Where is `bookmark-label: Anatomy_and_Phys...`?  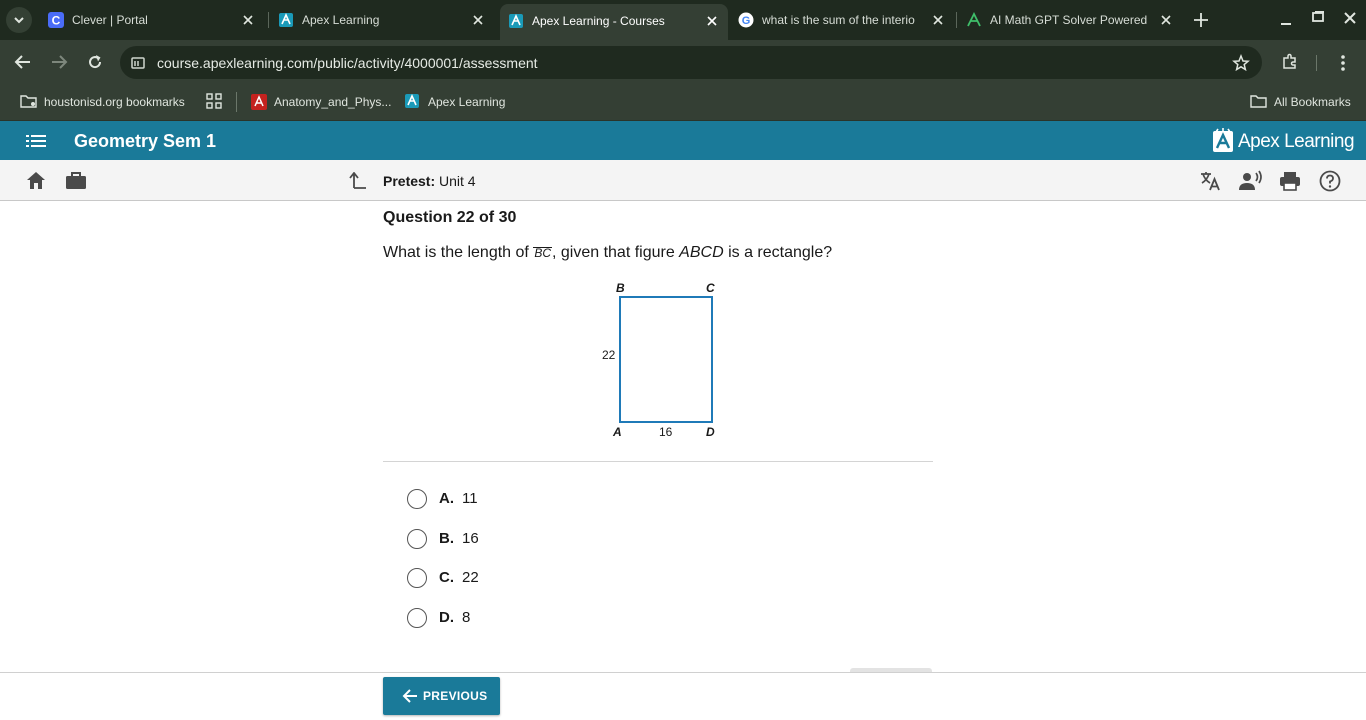 bookmark-label: Anatomy_and_Phys... is located at coordinates (333, 102).